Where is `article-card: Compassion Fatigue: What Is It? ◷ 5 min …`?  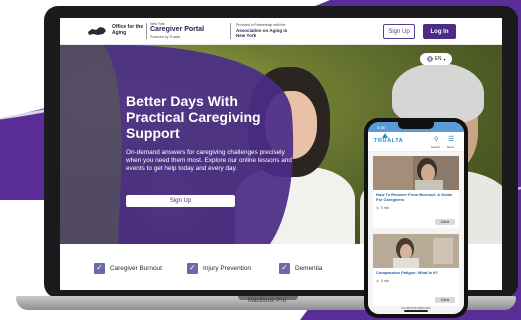
article-card: Compassion Fatigue: What Is It? ◷ 5 min … is located at coordinates (416, 270).